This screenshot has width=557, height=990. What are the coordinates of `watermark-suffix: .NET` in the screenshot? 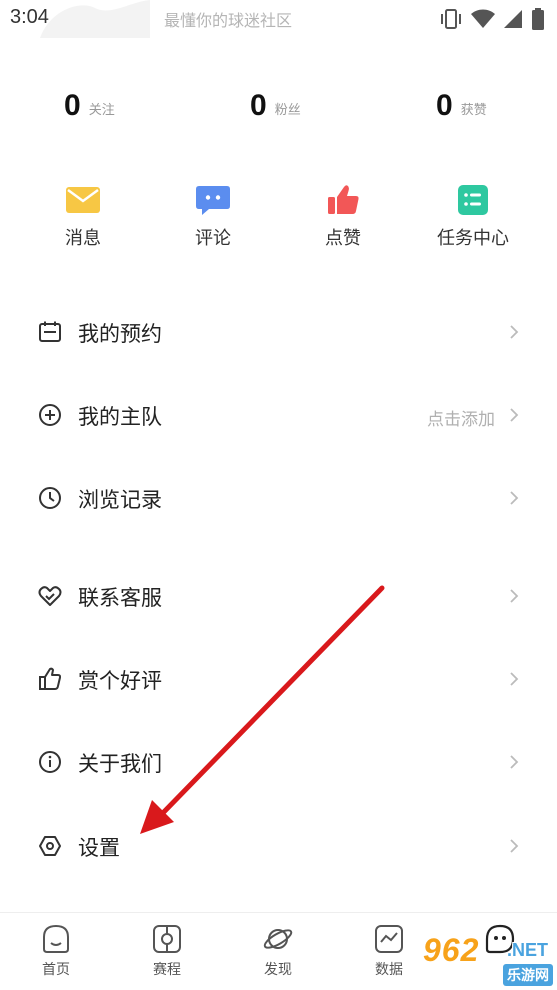 It's located at (528, 950).